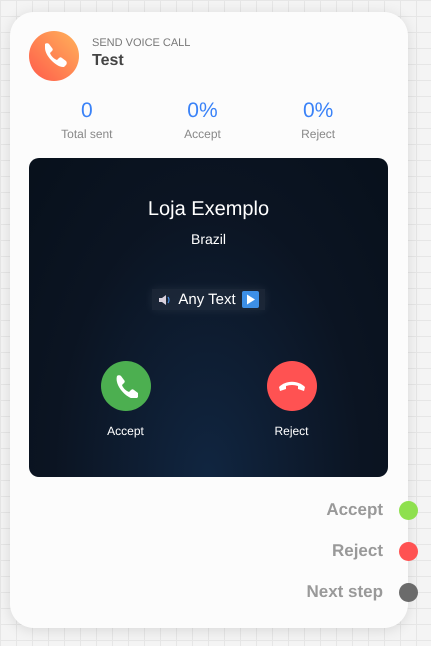 The width and height of the screenshot is (431, 646). What do you see at coordinates (344, 592) in the screenshot?
I see `output-label: Next step` at bounding box center [344, 592].